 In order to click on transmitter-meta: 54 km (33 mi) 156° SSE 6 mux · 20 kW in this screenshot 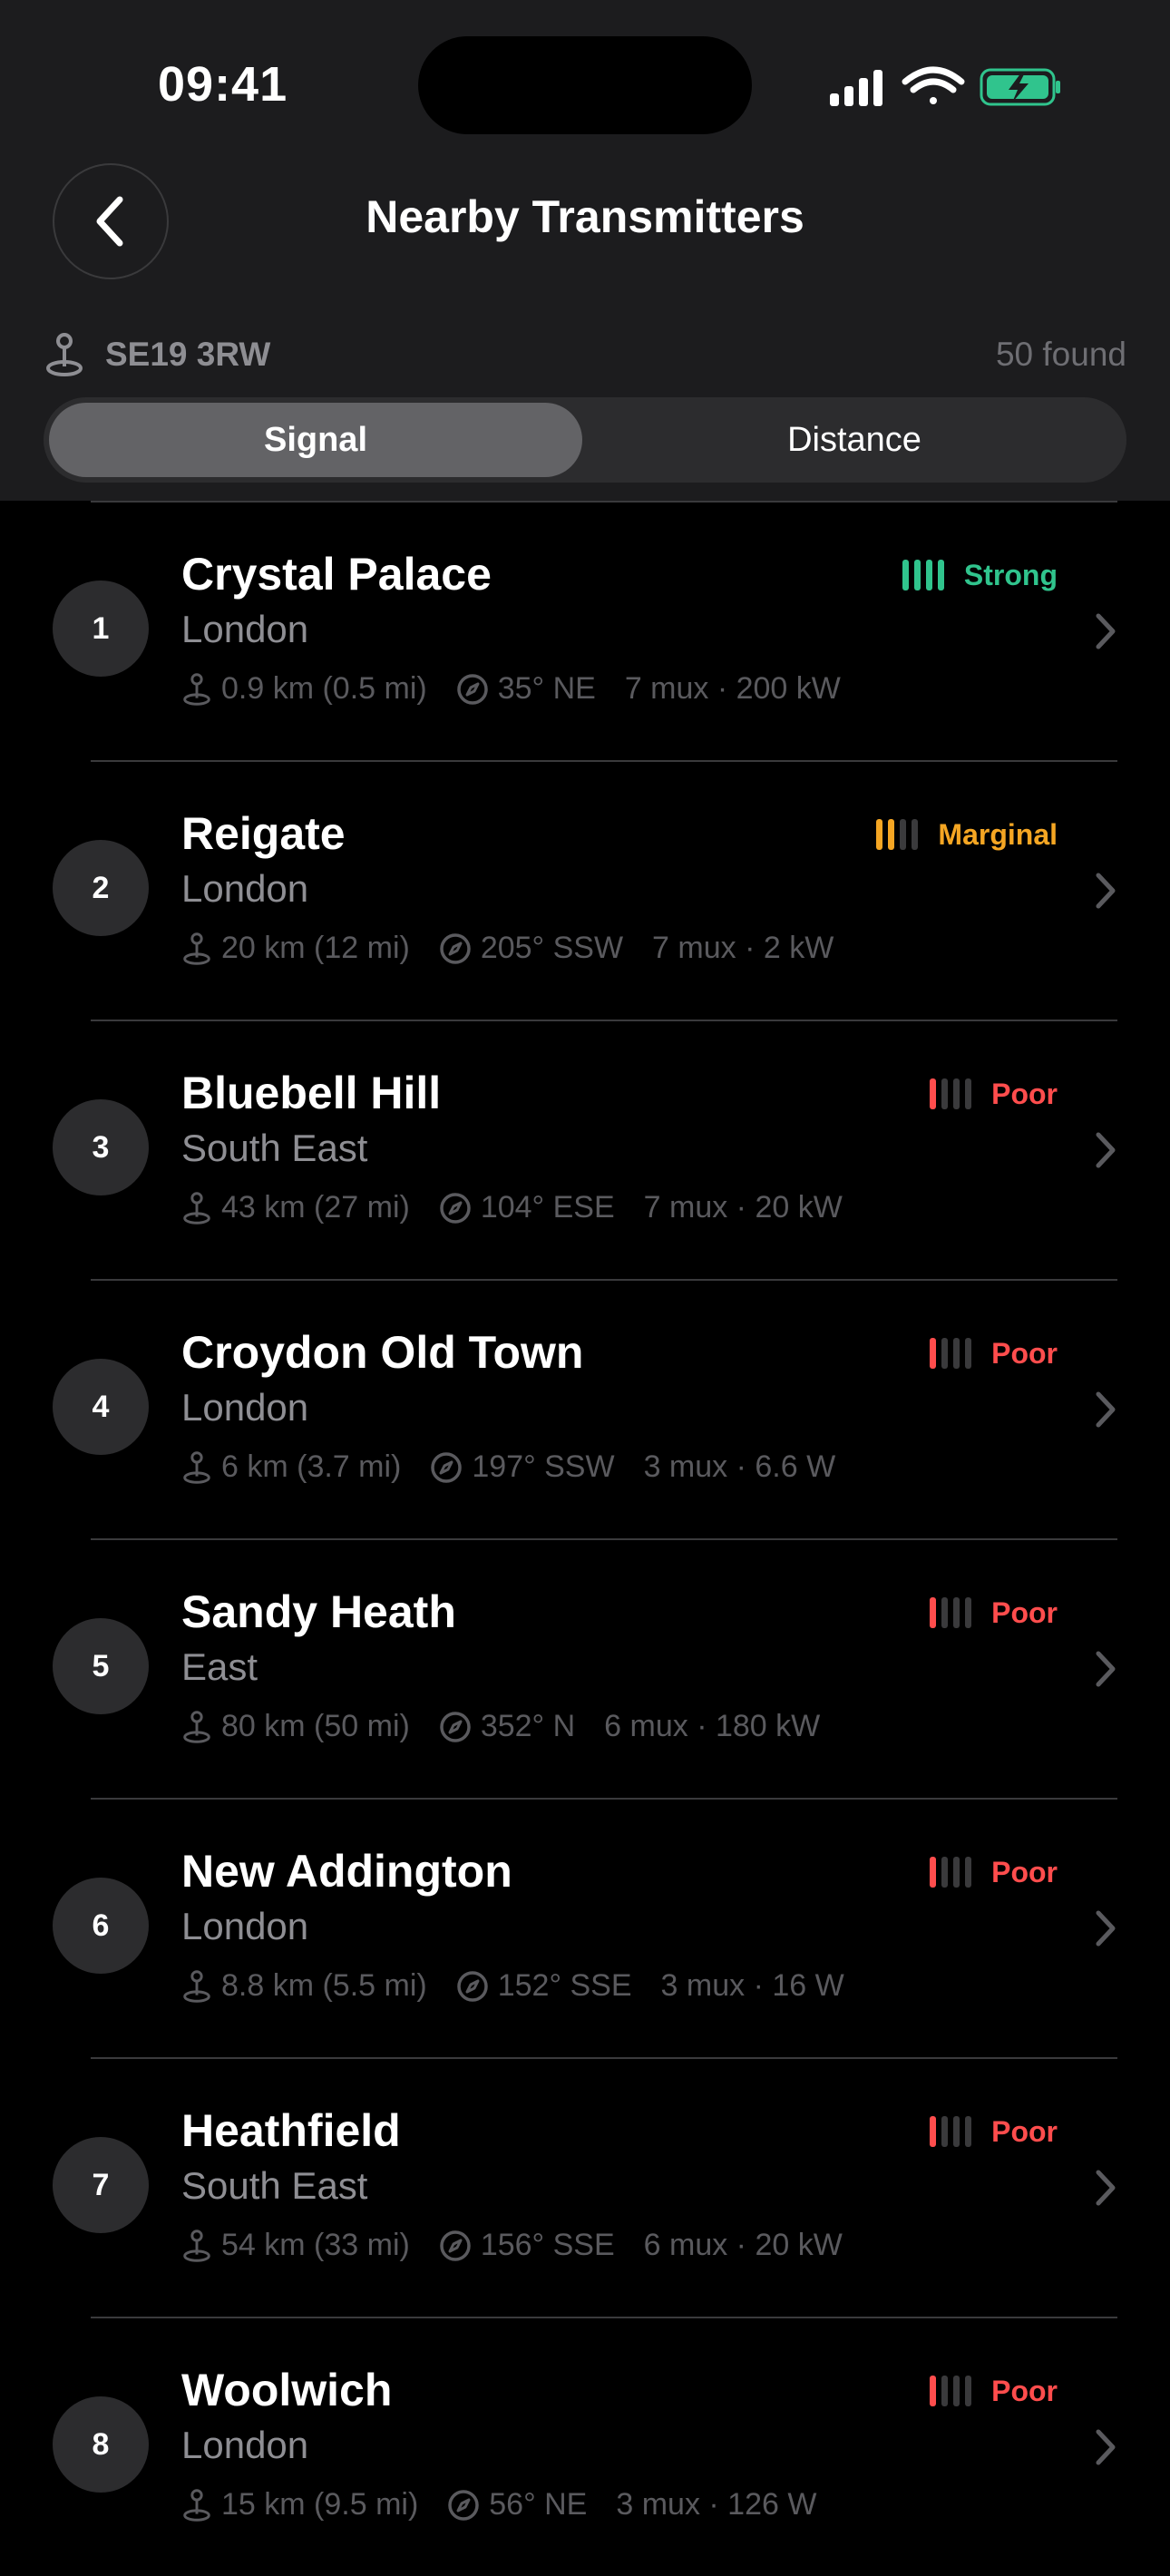, I will do `click(512, 2245)`.